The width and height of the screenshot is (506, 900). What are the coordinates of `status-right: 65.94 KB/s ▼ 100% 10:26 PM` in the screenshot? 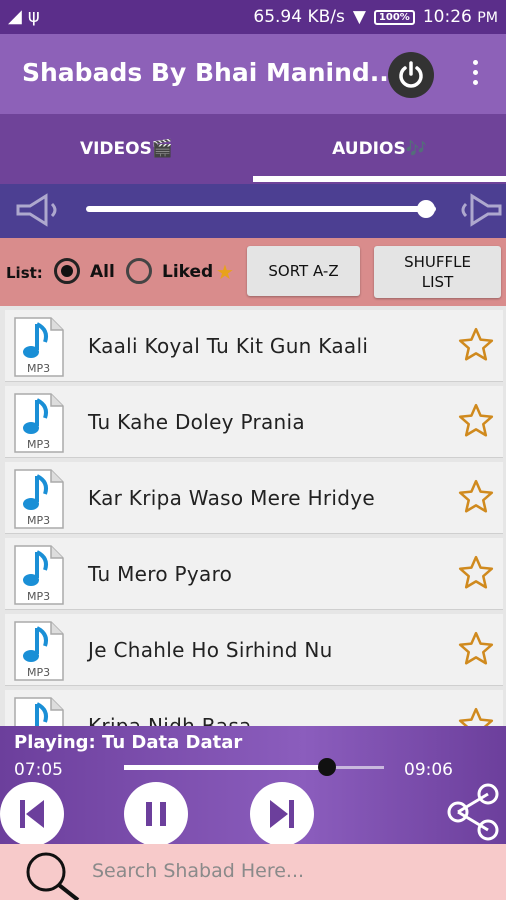 It's located at (375, 17).